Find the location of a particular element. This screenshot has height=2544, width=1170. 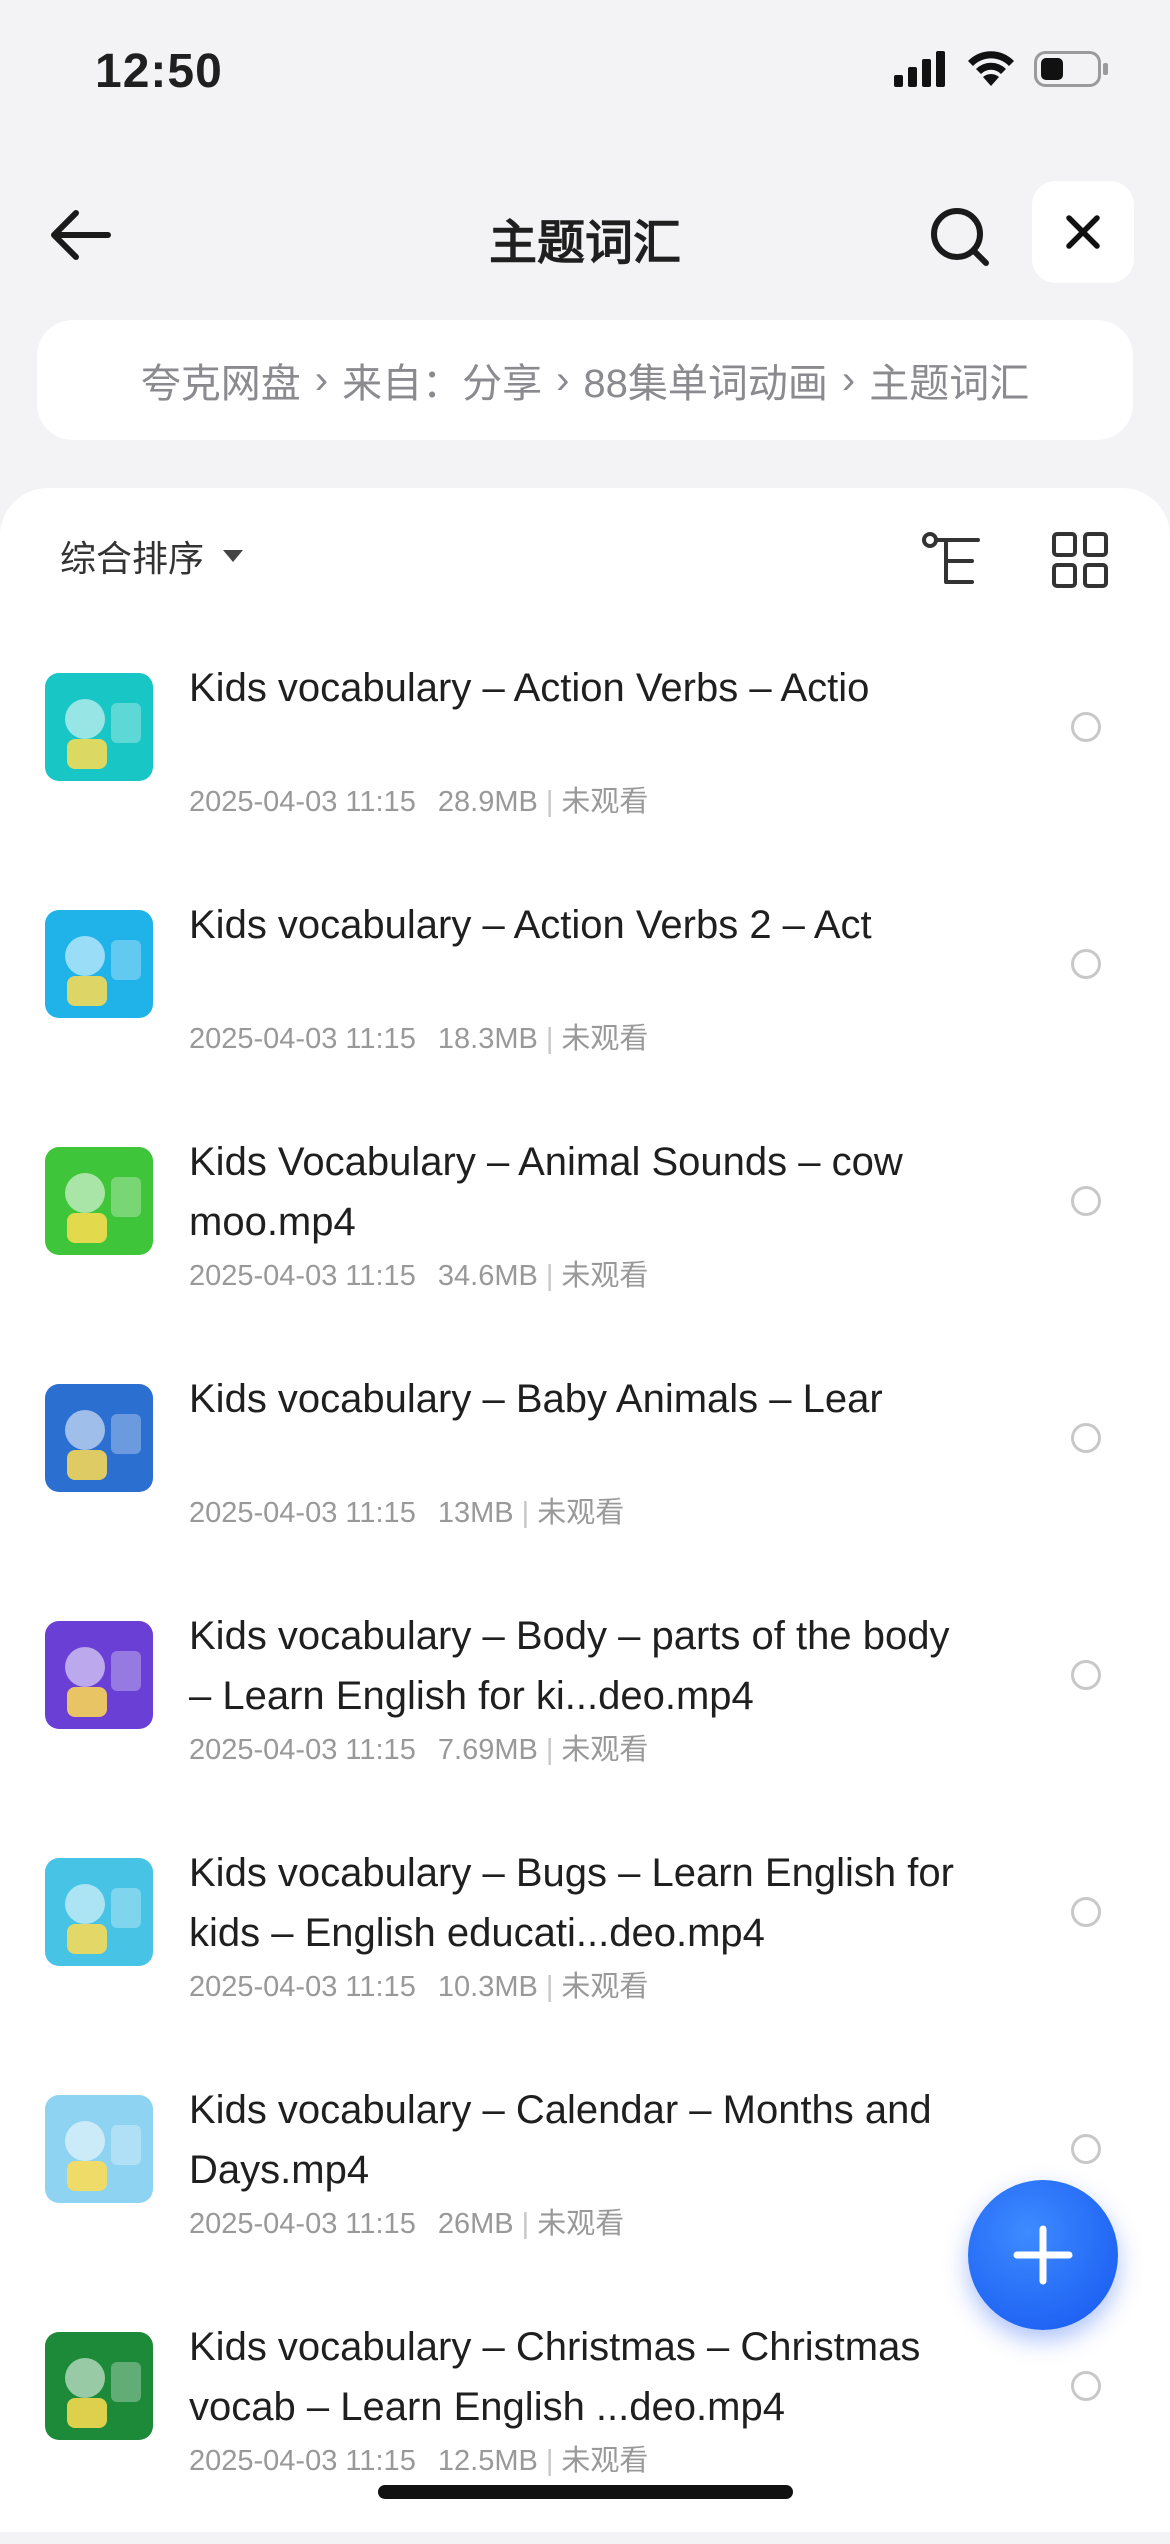

search-icon is located at coordinates (960, 237).